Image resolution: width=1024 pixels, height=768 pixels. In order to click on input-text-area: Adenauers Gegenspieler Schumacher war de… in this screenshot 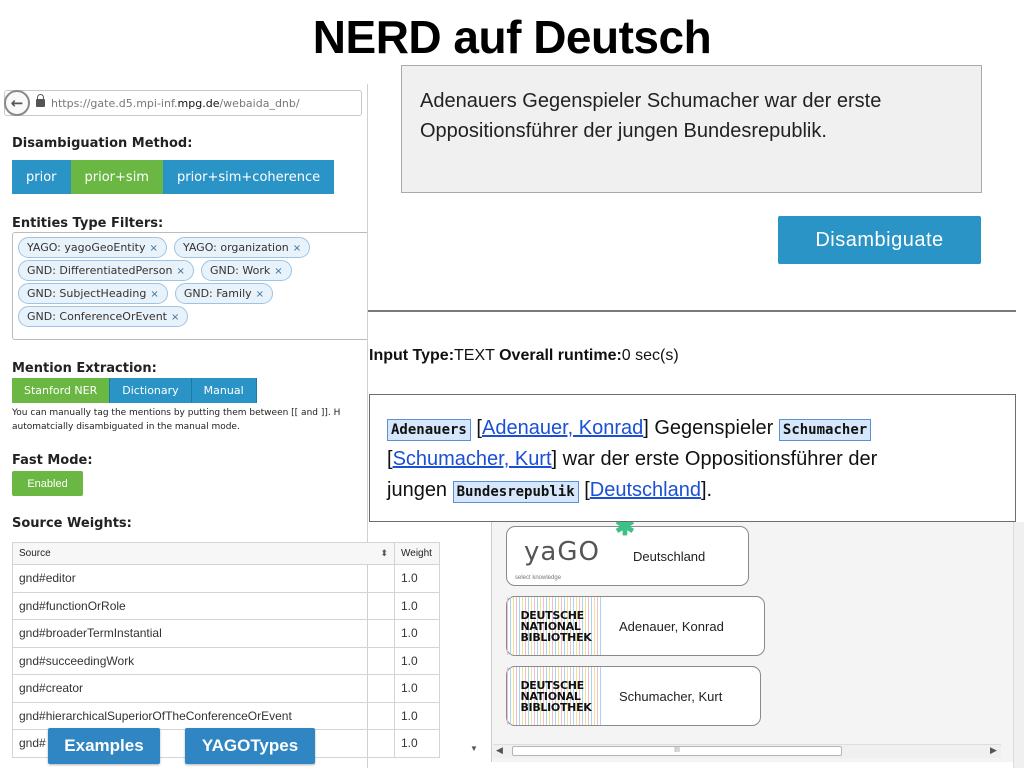, I will do `click(691, 129)`.